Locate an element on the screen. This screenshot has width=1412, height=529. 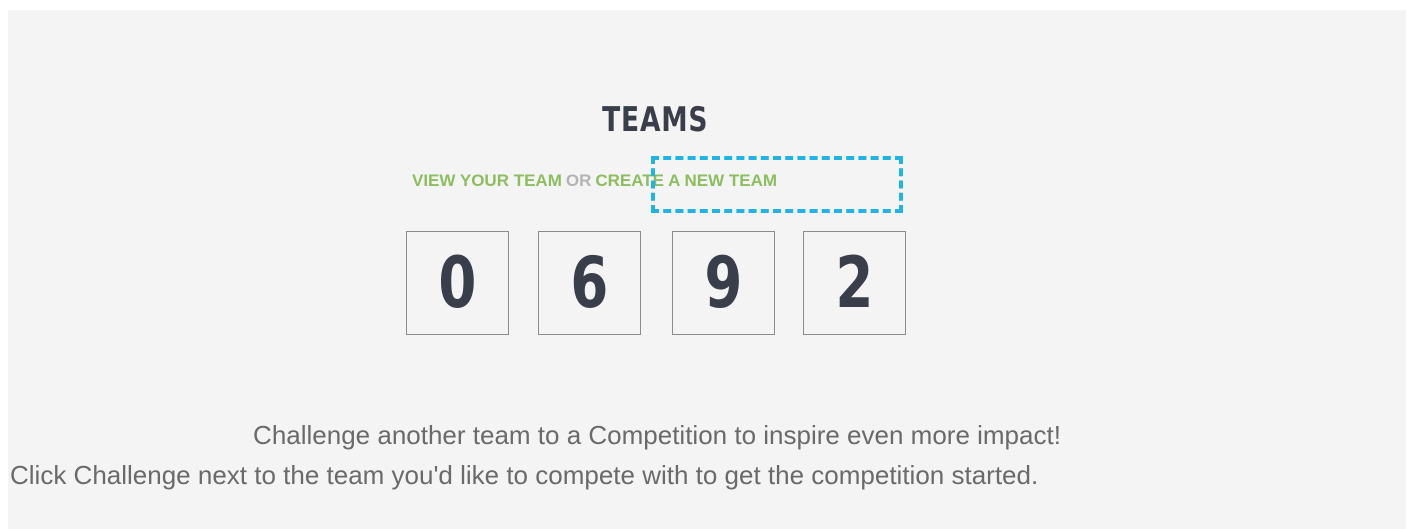
counter-digit: 2 is located at coordinates (854, 283).